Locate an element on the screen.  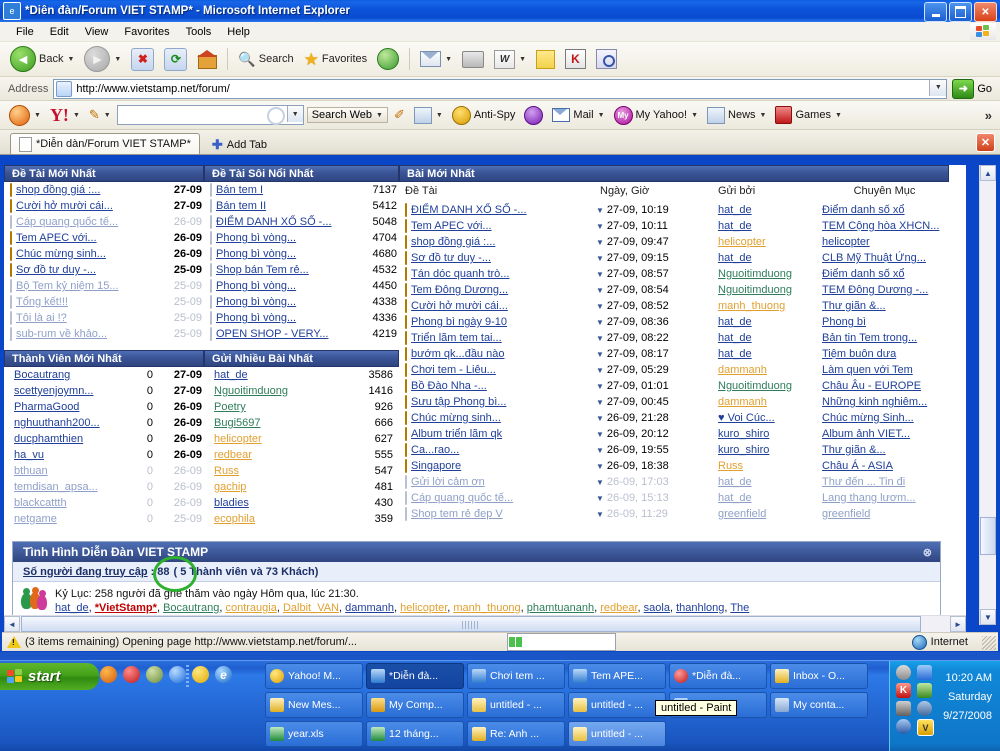
table-row: hat_de 3586 is located at coordinates (301, 375).